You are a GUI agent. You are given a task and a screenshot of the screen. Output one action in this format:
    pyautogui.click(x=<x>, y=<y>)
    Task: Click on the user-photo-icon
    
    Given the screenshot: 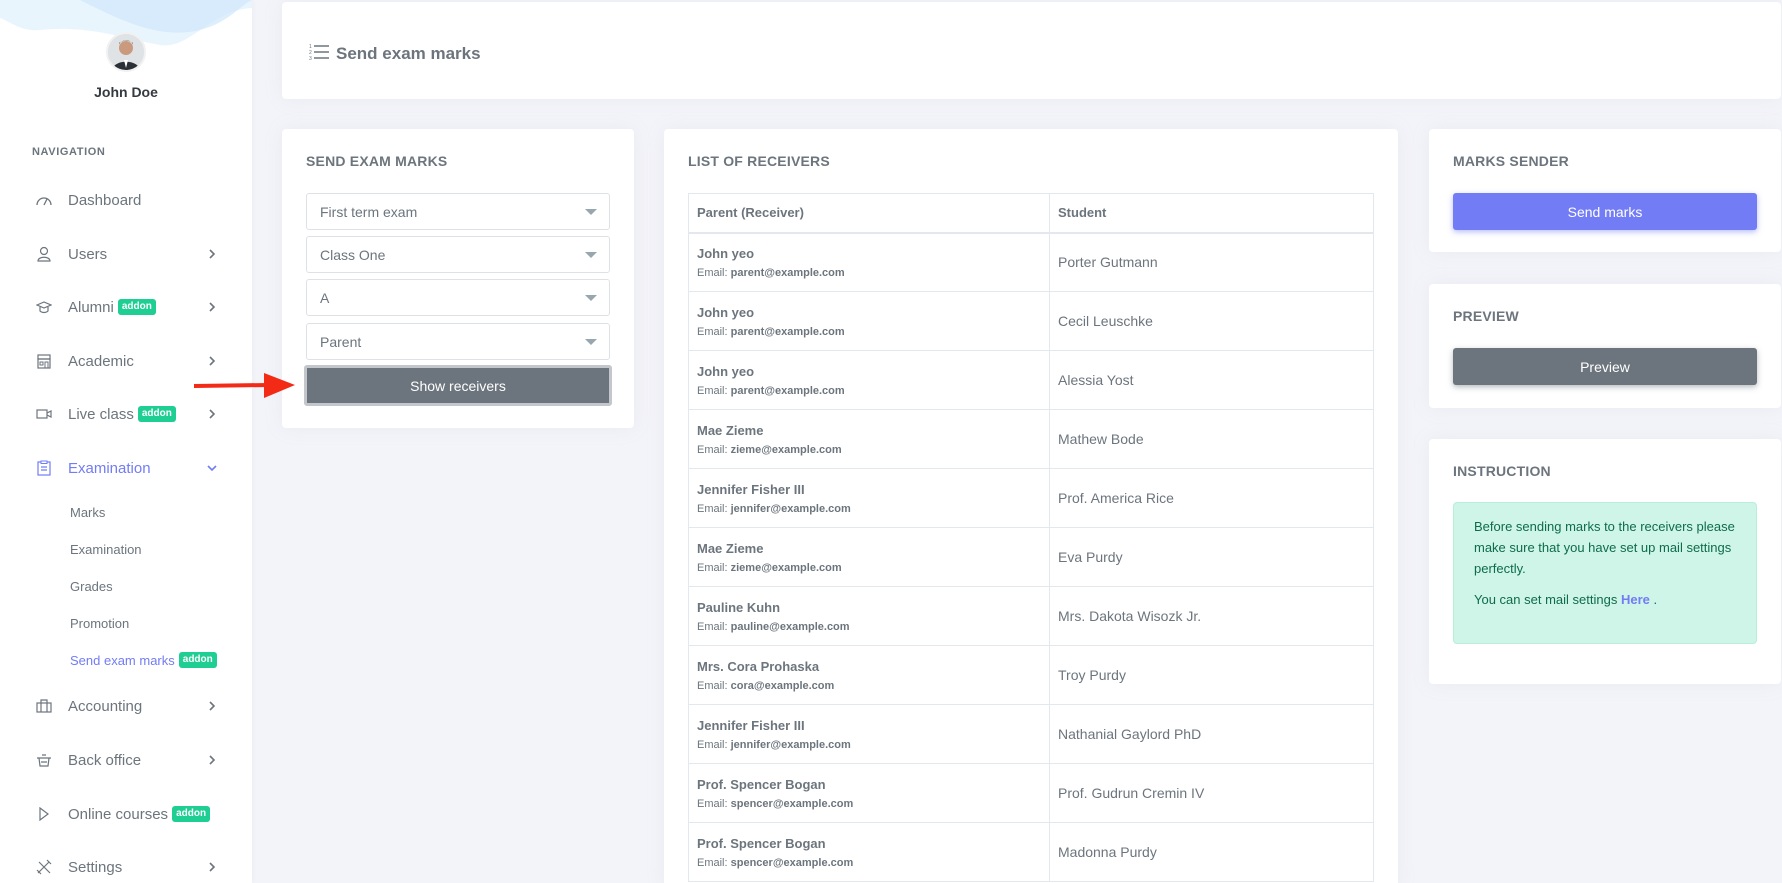 What is the action you would take?
    pyautogui.click(x=126, y=52)
    